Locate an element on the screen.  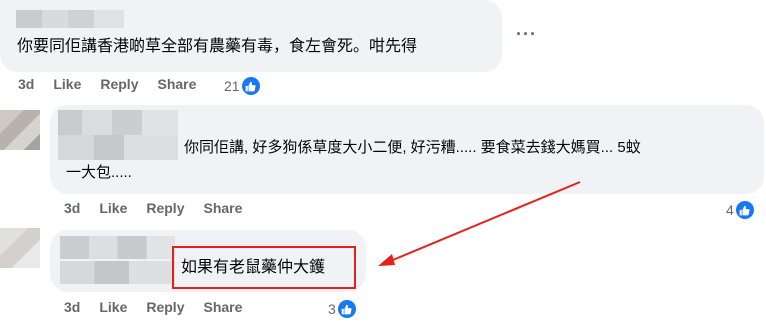
annotation-arrow is located at coordinates (479, 223).